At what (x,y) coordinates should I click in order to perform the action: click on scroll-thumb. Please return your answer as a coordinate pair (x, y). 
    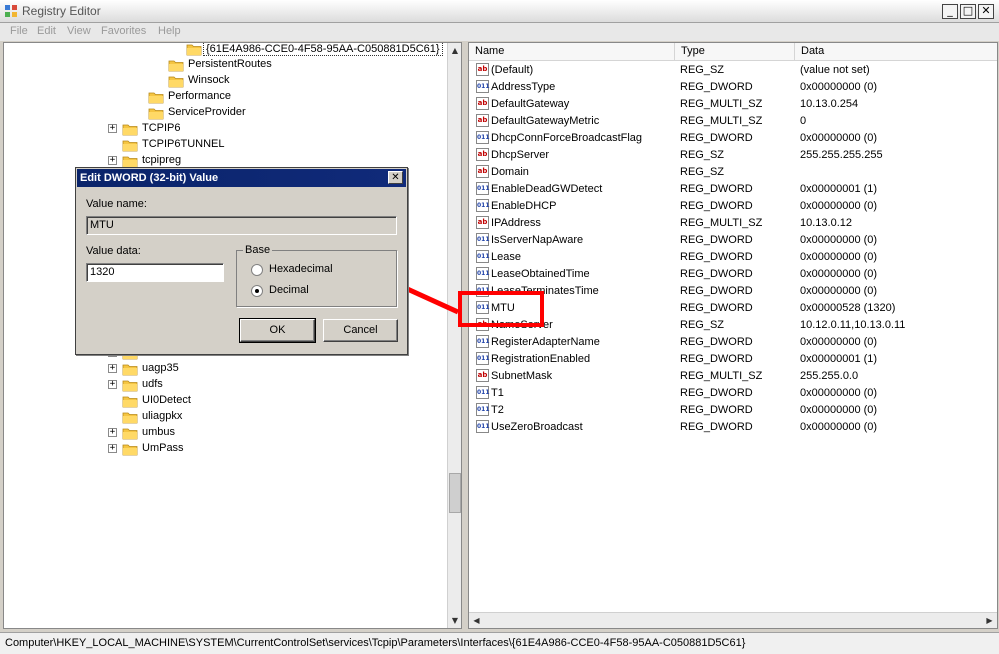
    Looking at the image, I should click on (455, 493).